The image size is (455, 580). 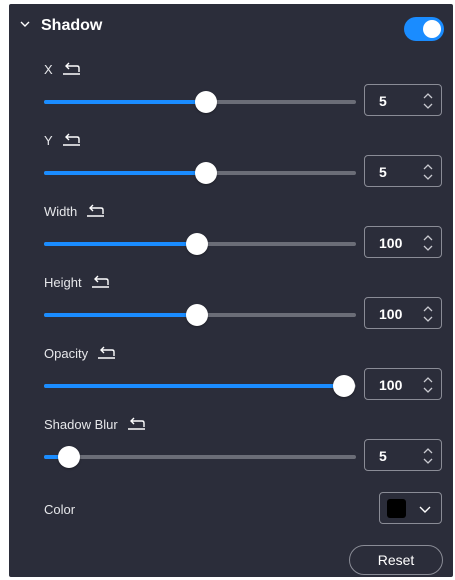 I want to click on opacity-value: 100, so click(x=391, y=385).